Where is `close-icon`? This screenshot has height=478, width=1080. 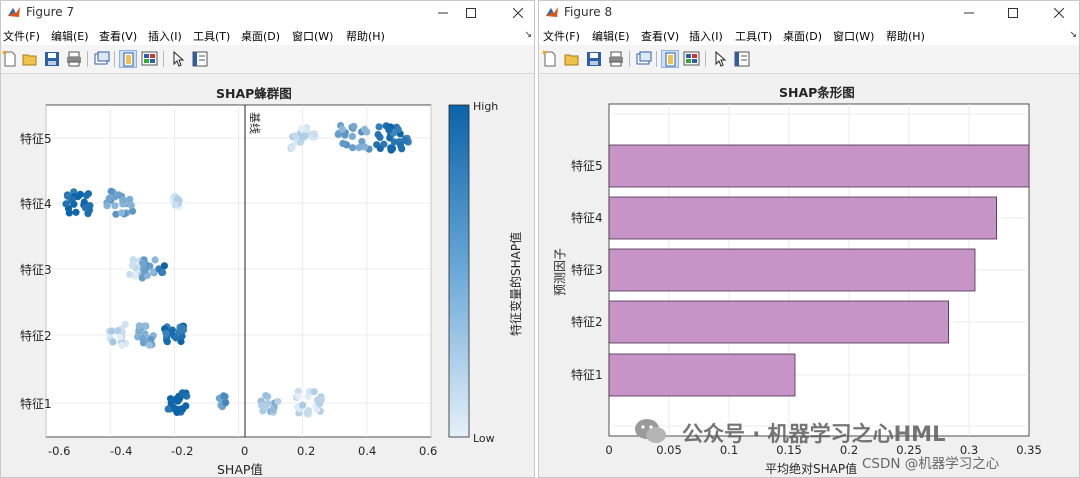
close-icon is located at coordinates (518, 13).